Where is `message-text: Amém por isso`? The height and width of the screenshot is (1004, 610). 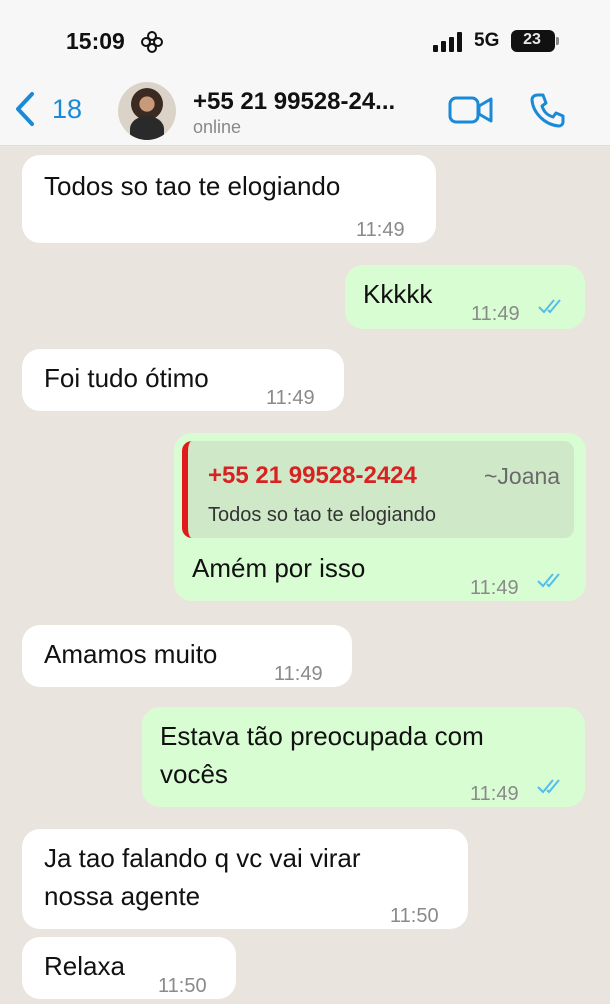
message-text: Amém por isso is located at coordinates (279, 568).